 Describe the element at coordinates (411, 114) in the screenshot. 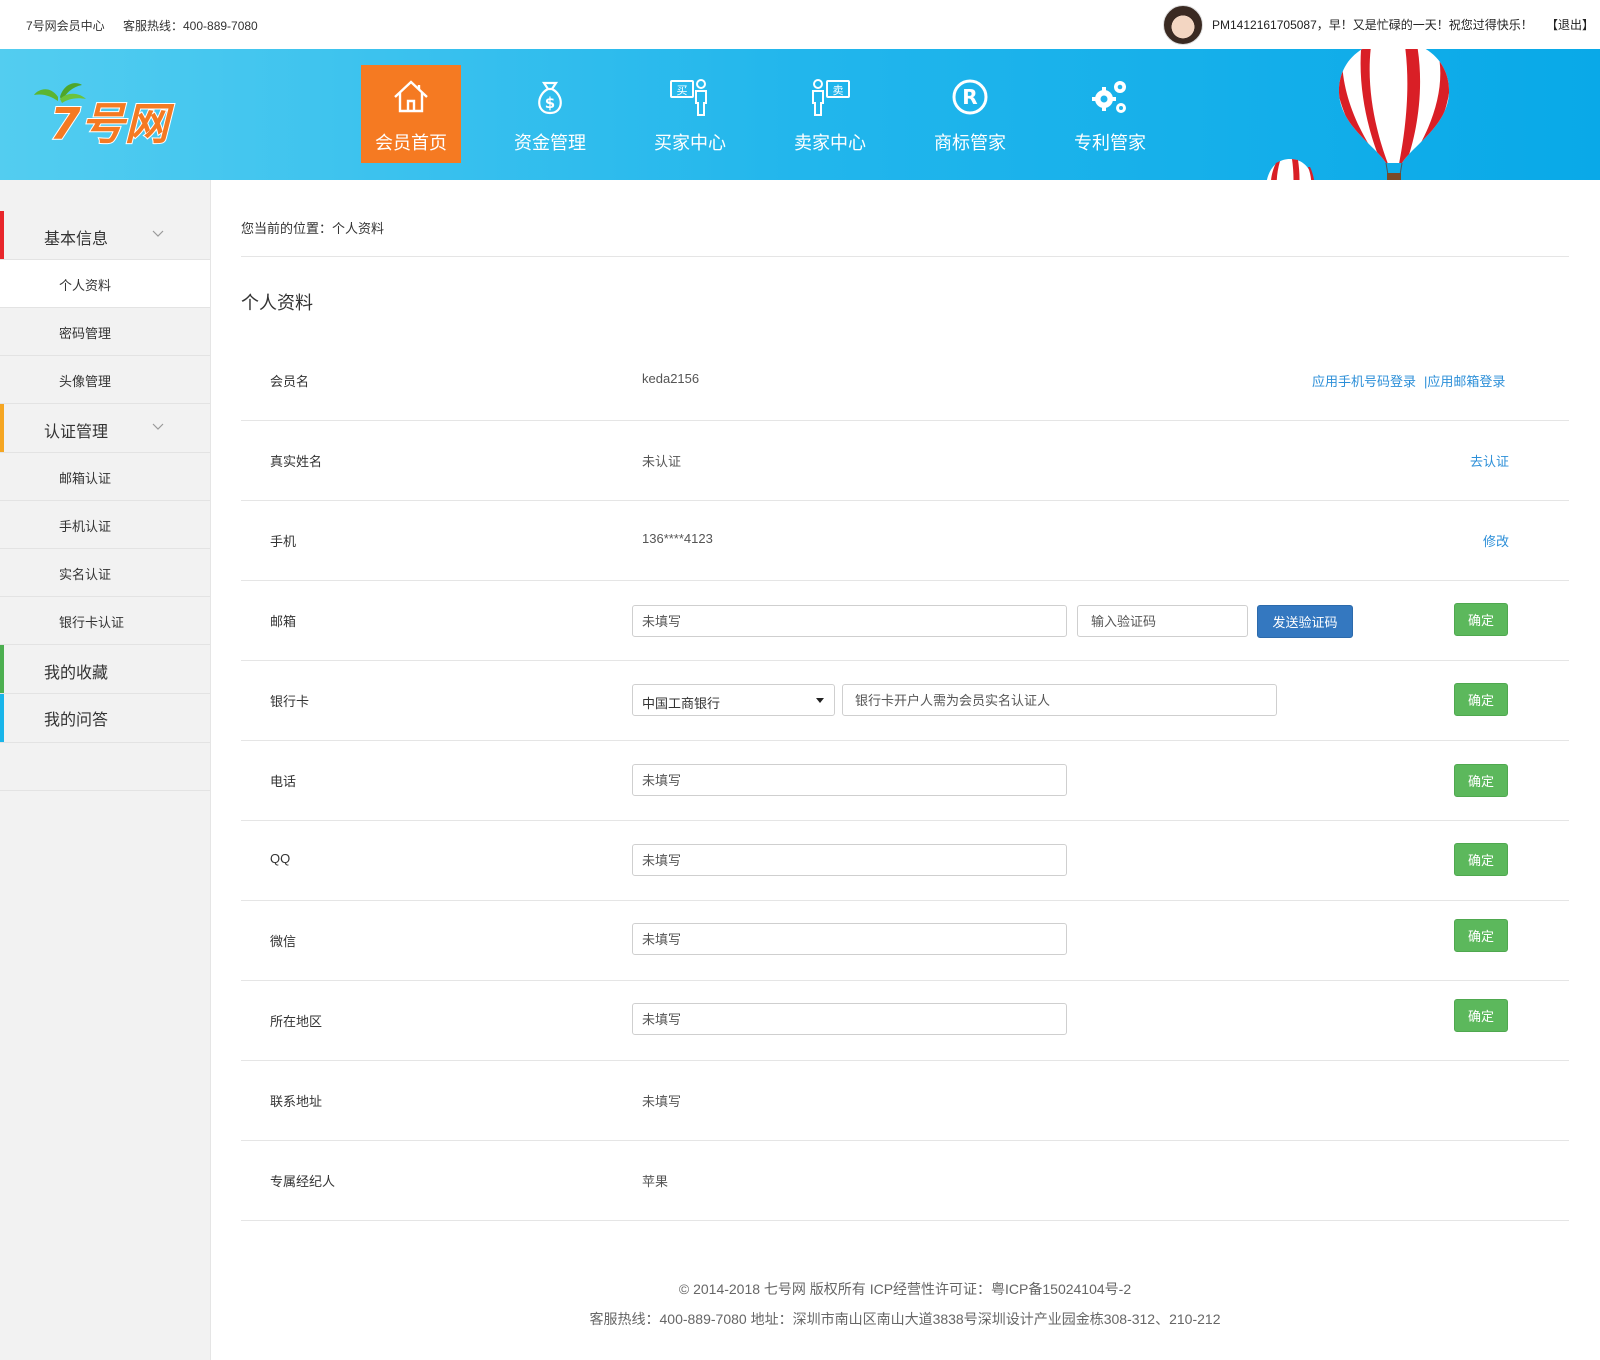

I see `nav-member-home: 会员首页` at that location.